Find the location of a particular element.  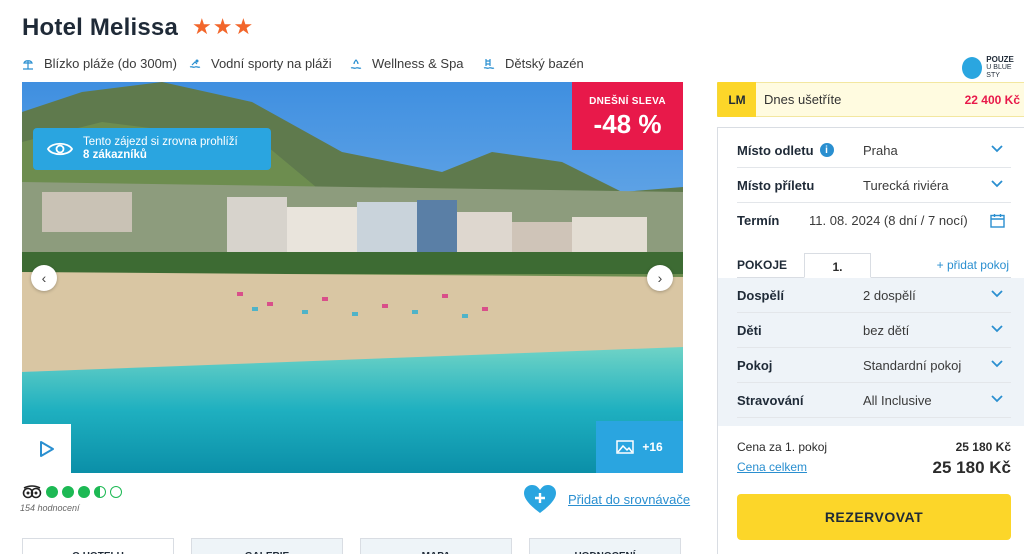

children-select: Děti bez dětí is located at coordinates (874, 330).